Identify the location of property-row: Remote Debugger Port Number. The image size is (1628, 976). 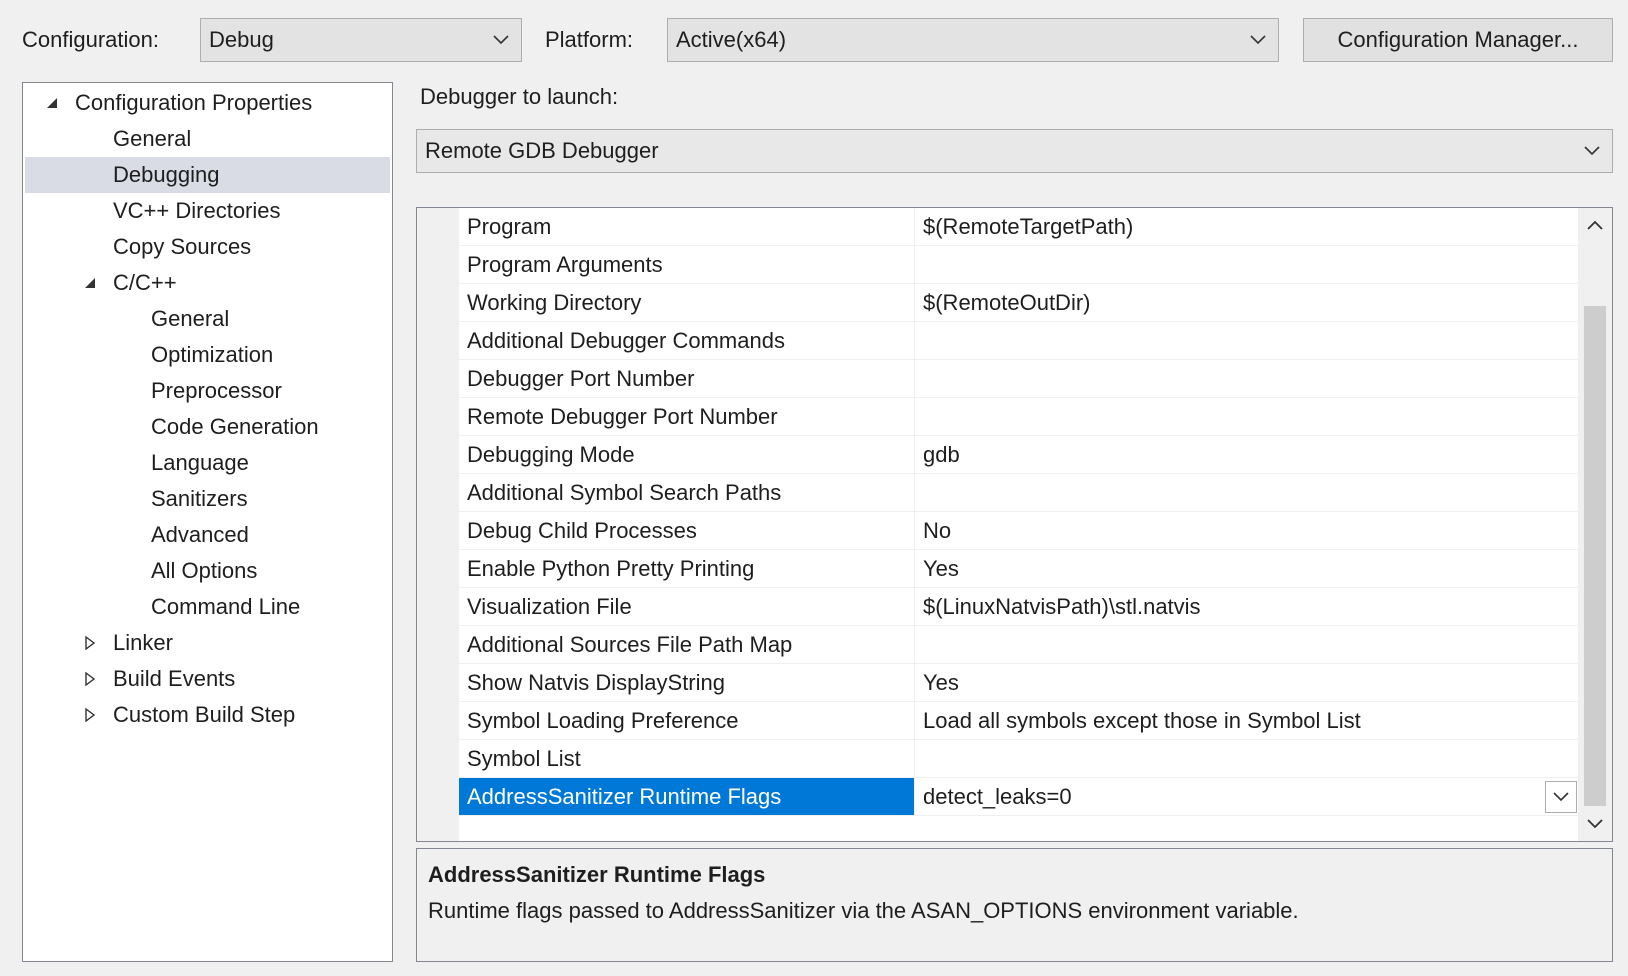
(1019, 417).